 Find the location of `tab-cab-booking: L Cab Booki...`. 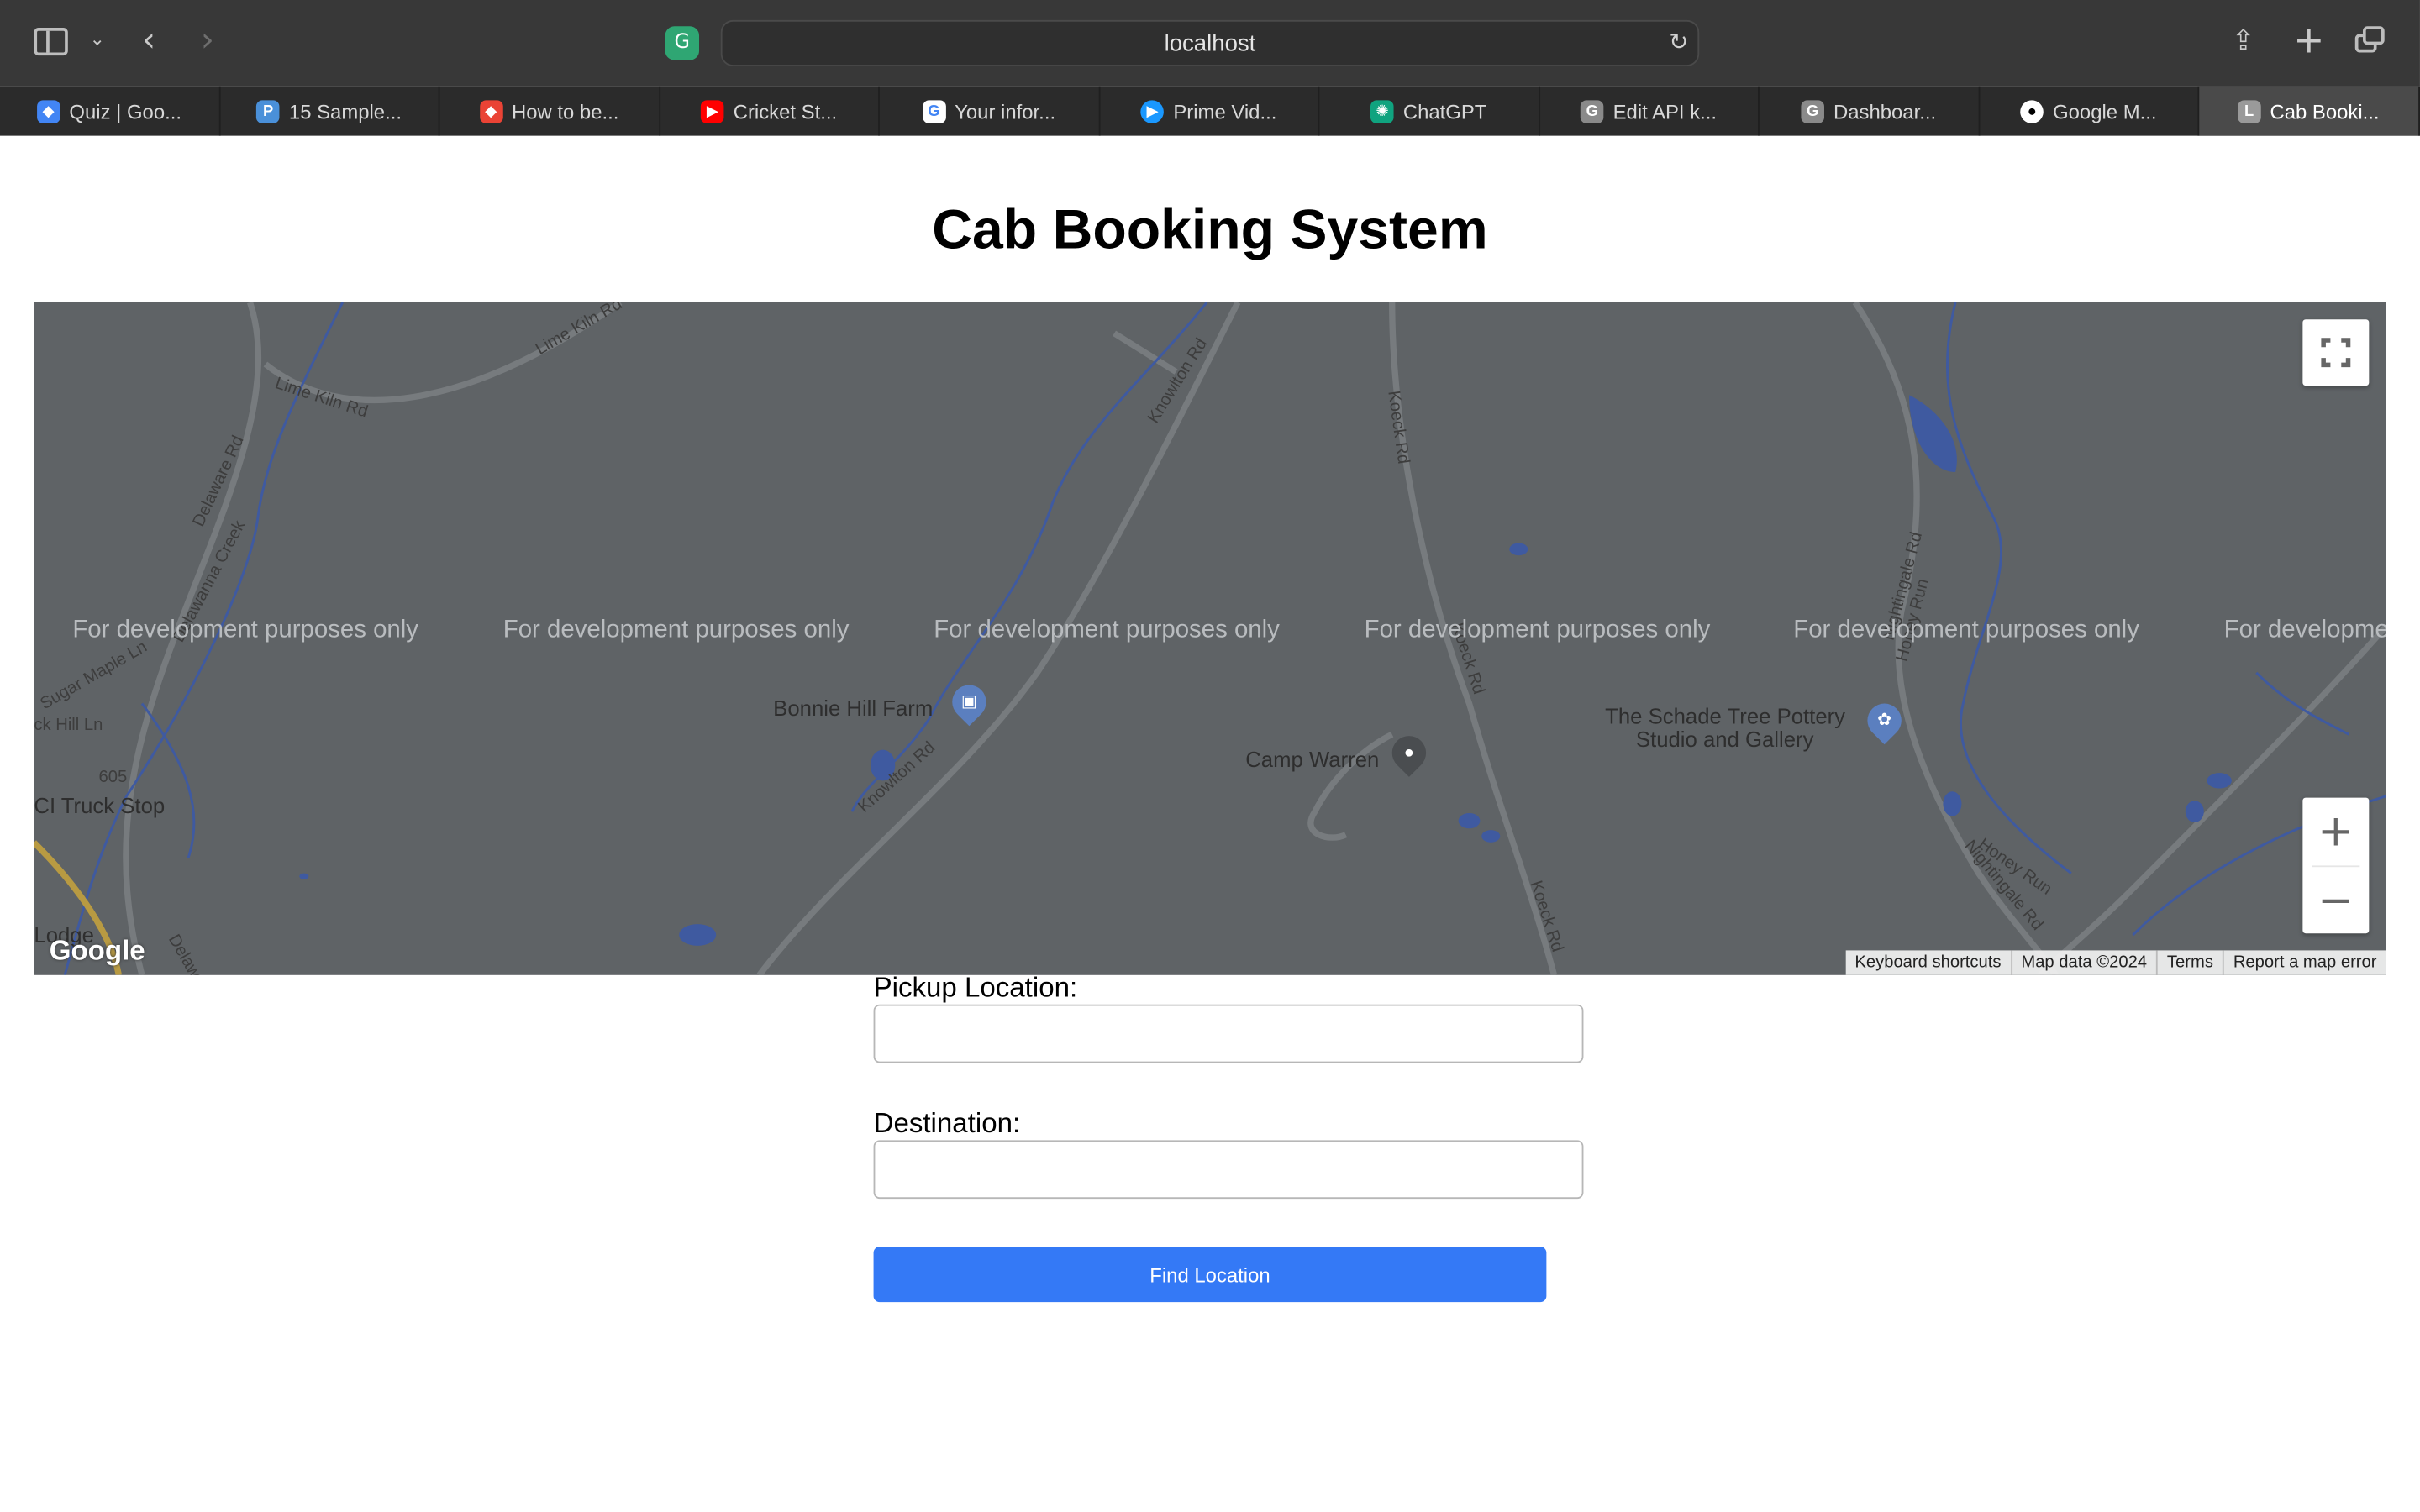

tab-cab-booking: L Cab Booki... is located at coordinates (2309, 111).